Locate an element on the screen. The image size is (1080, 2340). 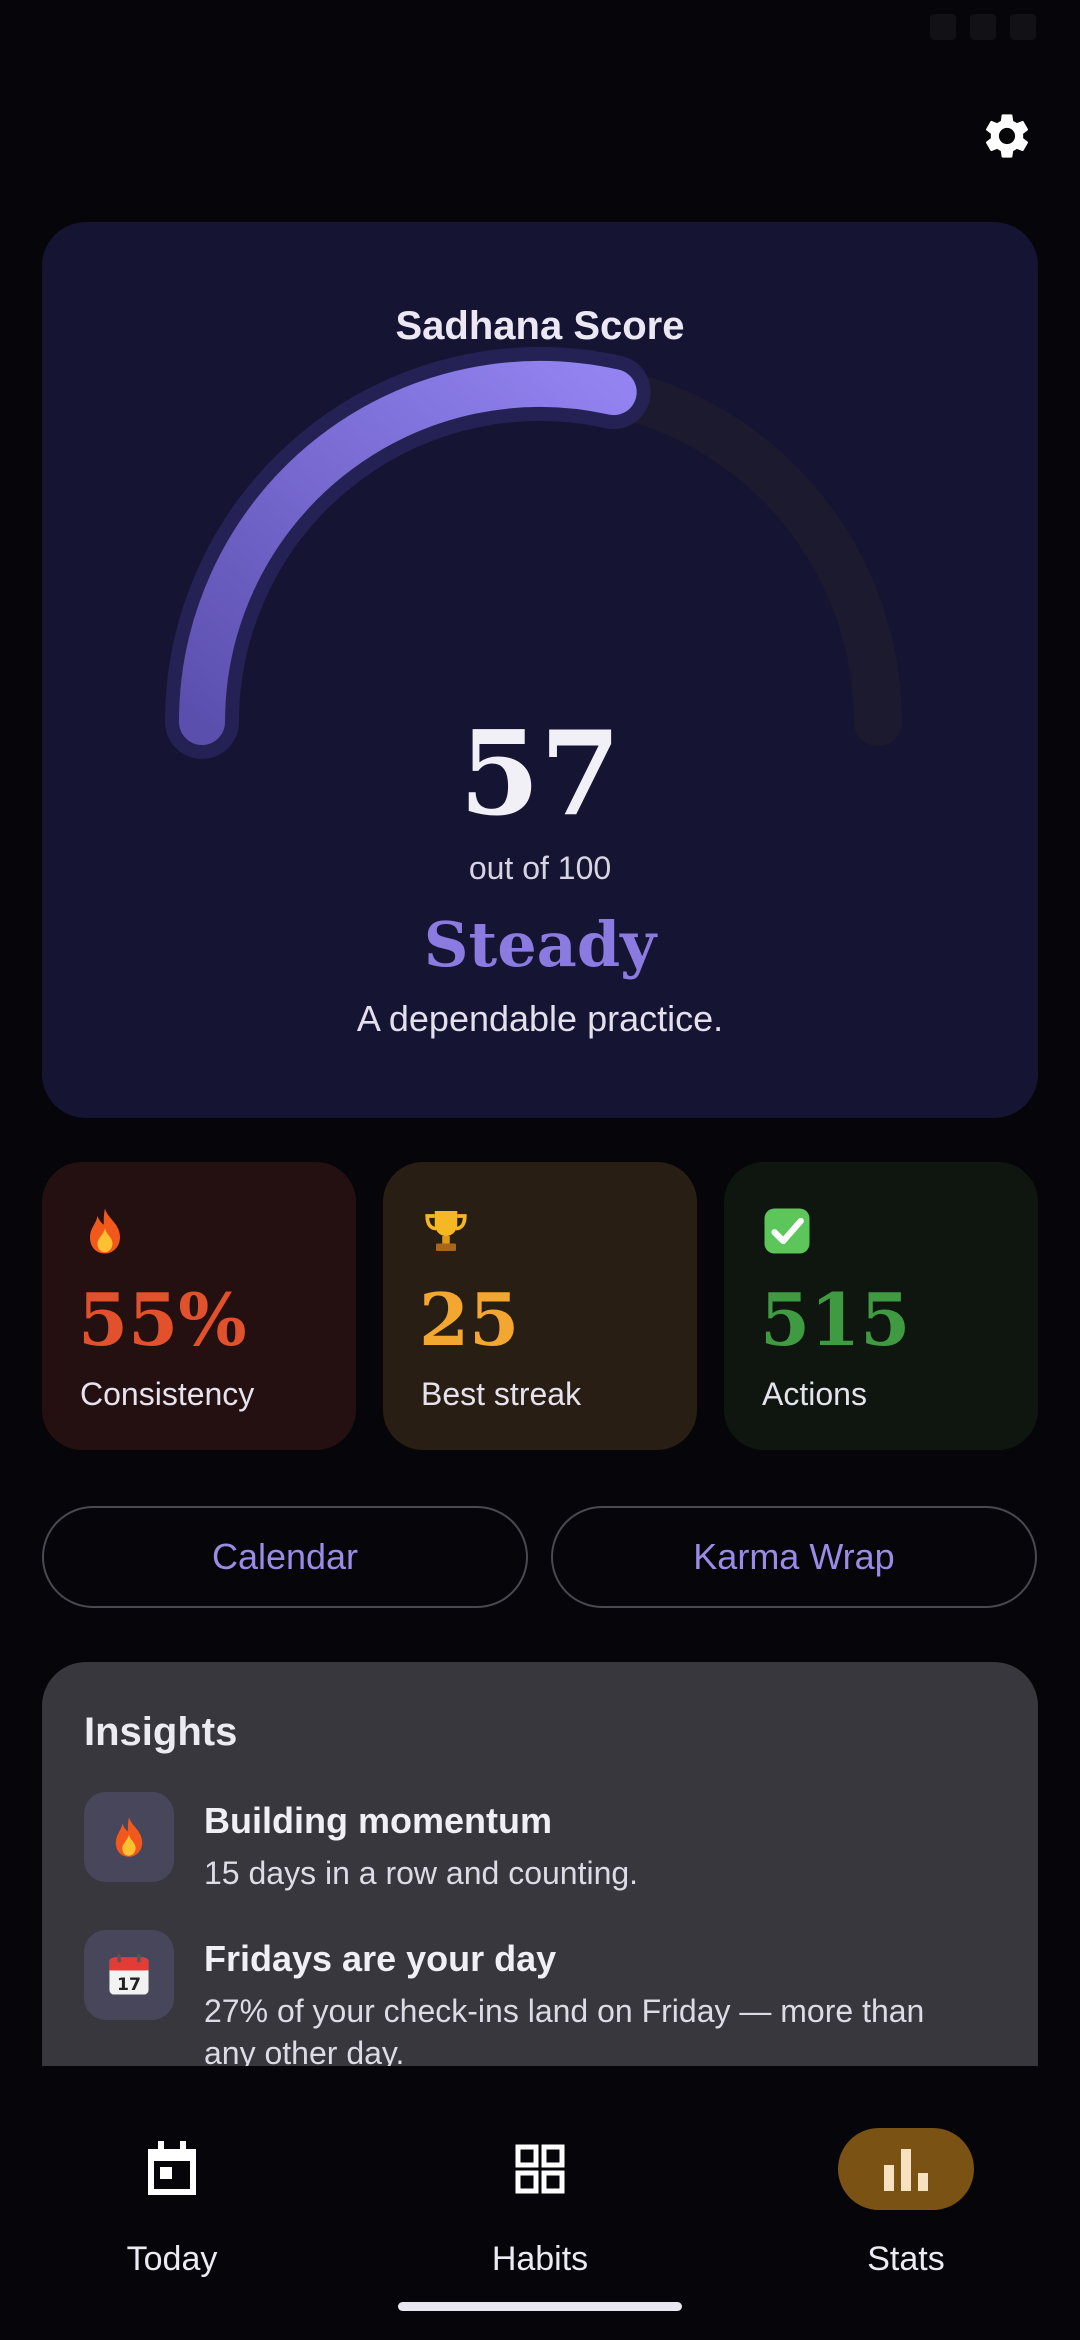
score-description: A dependable practice. is located at coordinates (540, 1018).